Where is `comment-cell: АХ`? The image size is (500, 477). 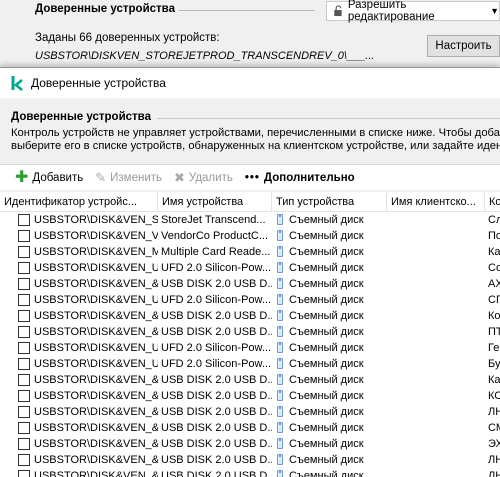 comment-cell: АХ is located at coordinates (494, 284).